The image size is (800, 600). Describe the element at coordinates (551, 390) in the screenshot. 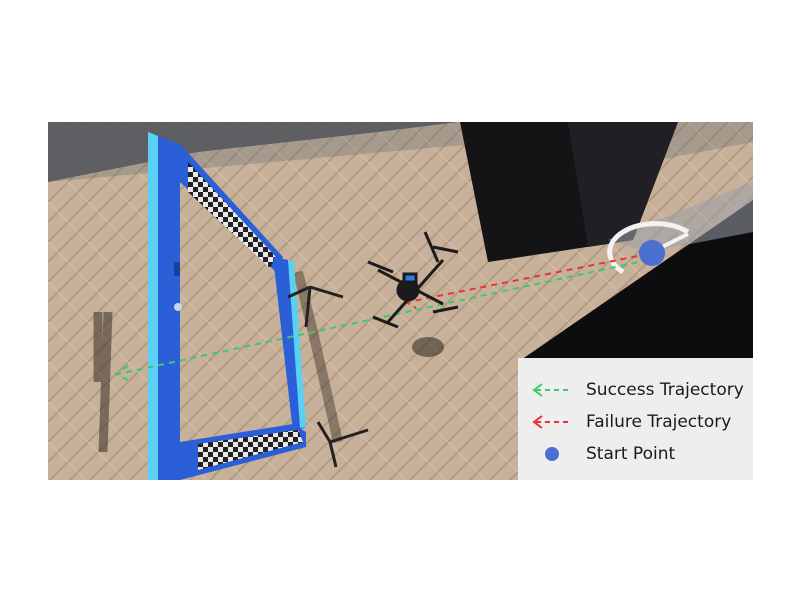

I see `success-arrow-icon` at that location.